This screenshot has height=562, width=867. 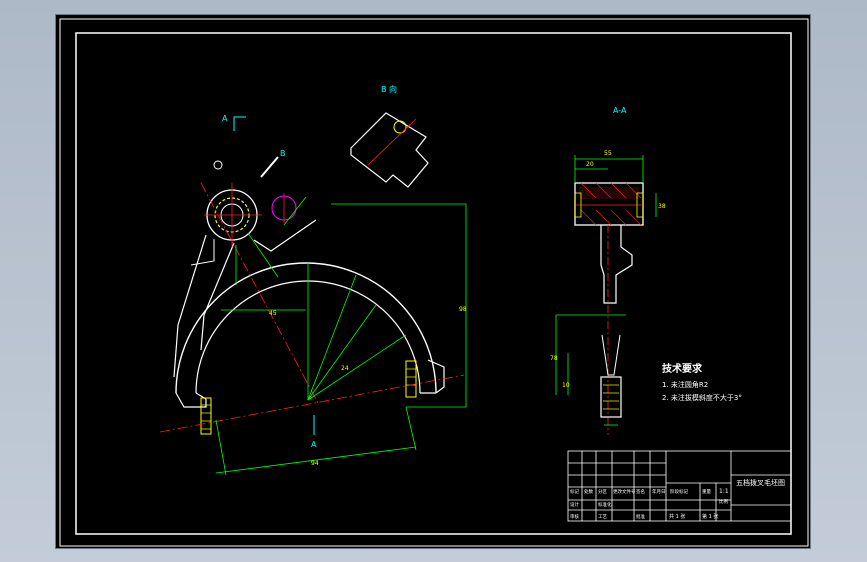 What do you see at coordinates (616, 264) in the screenshot?
I see `section-stem` at bounding box center [616, 264].